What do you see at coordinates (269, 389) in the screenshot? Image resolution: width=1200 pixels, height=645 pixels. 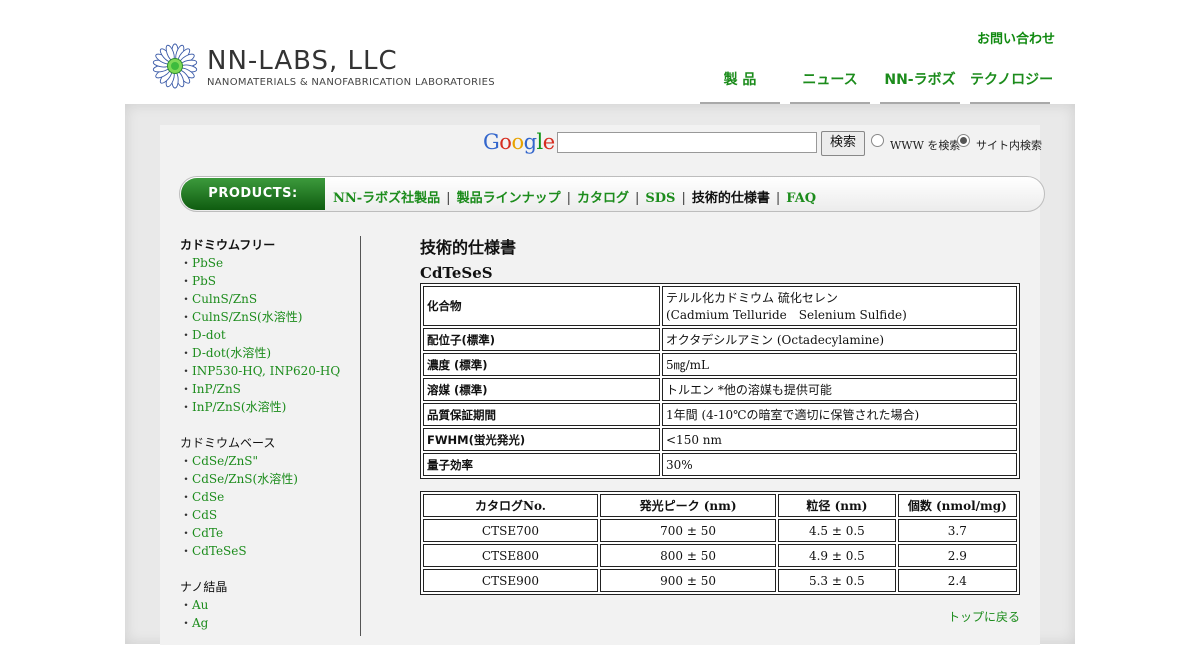 I see `sidebar-item: ・InP/ZnS` at bounding box center [269, 389].